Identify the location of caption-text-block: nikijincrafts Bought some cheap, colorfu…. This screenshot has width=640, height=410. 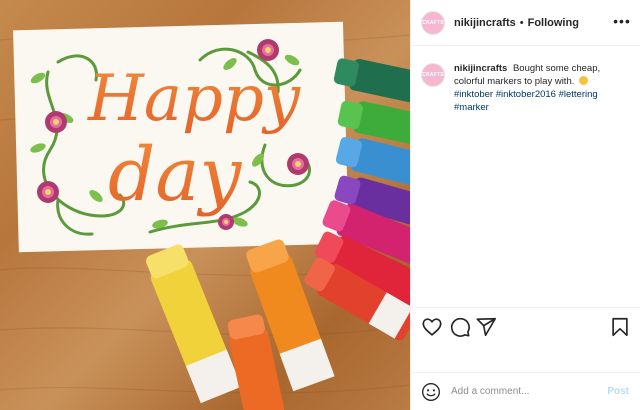
(543, 88).